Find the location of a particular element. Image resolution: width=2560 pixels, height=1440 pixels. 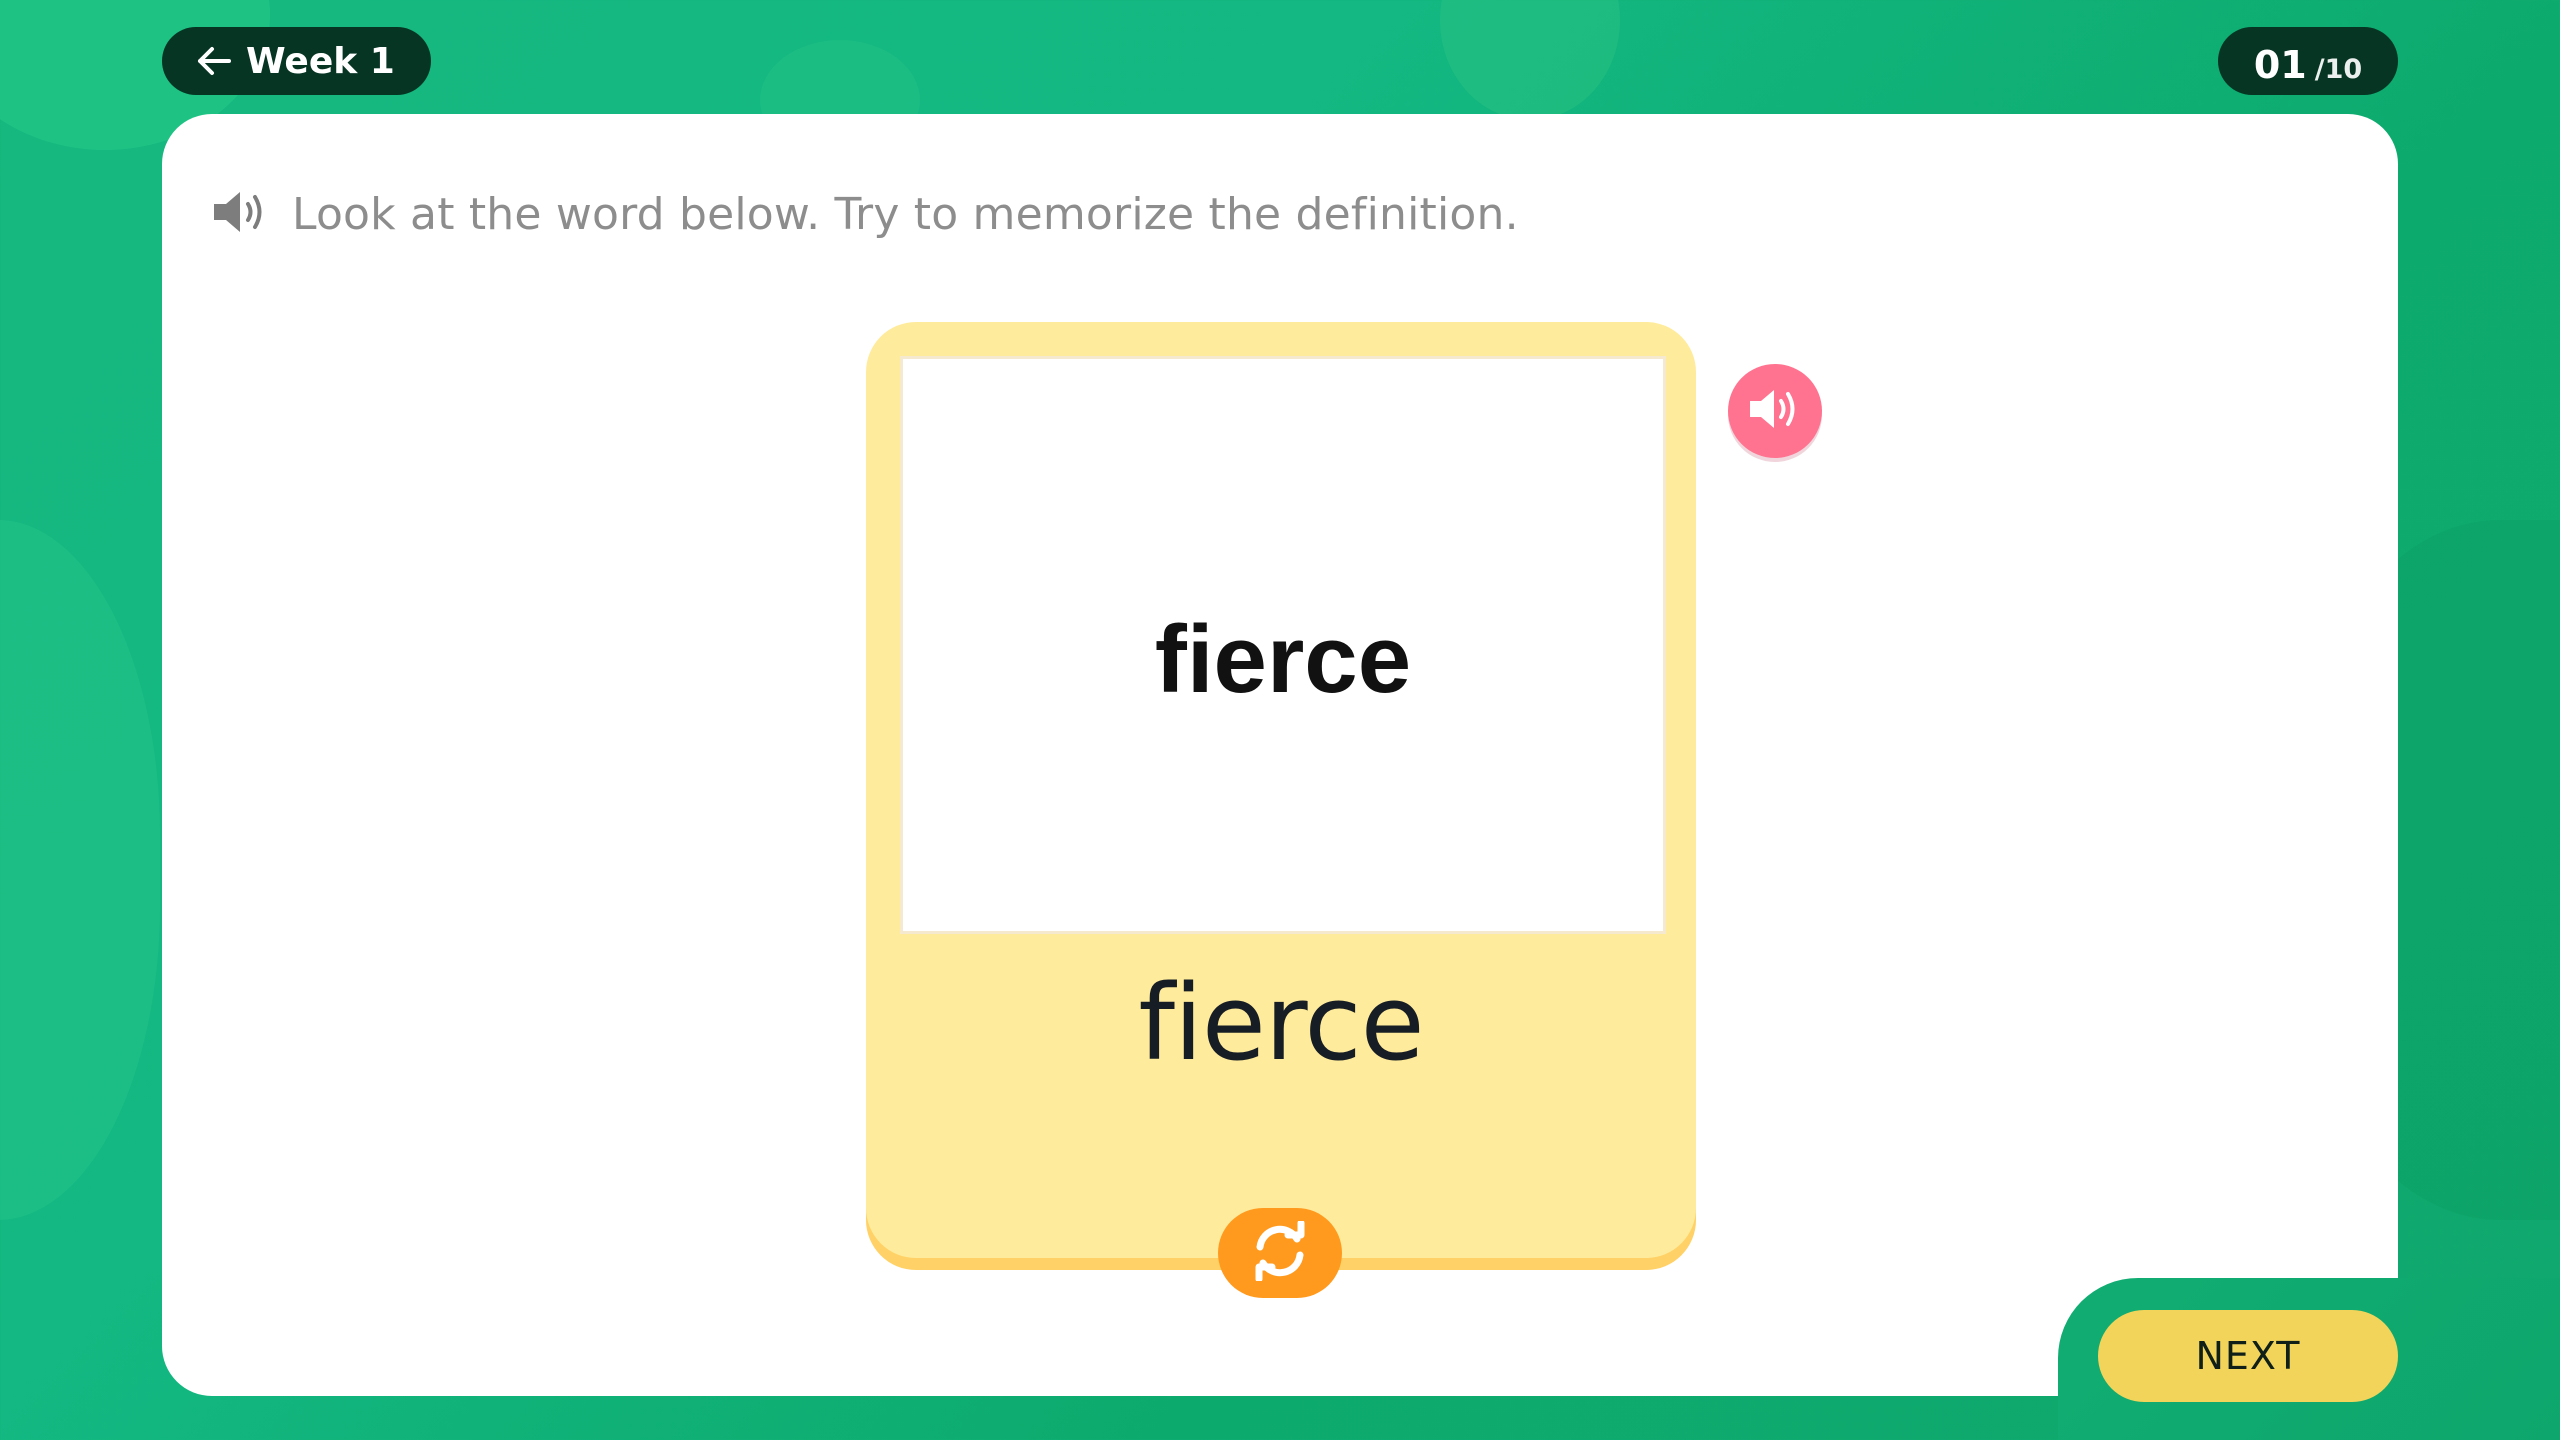

refresh-icon is located at coordinates (1280, 1252).